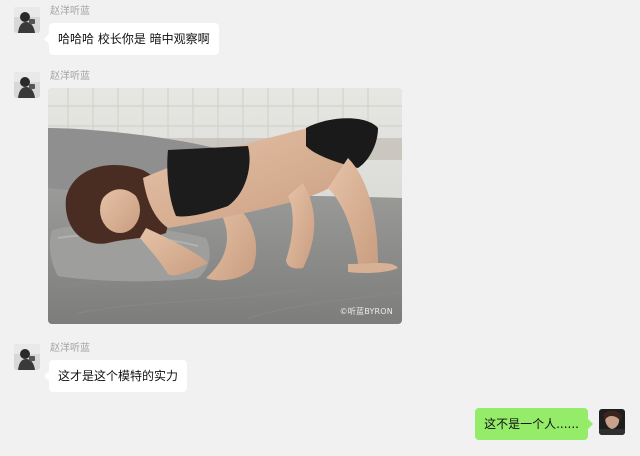 Image resolution: width=640 pixels, height=456 pixels. What do you see at coordinates (366, 311) in the screenshot?
I see `photo-watermark: ©听蓝BYRON` at bounding box center [366, 311].